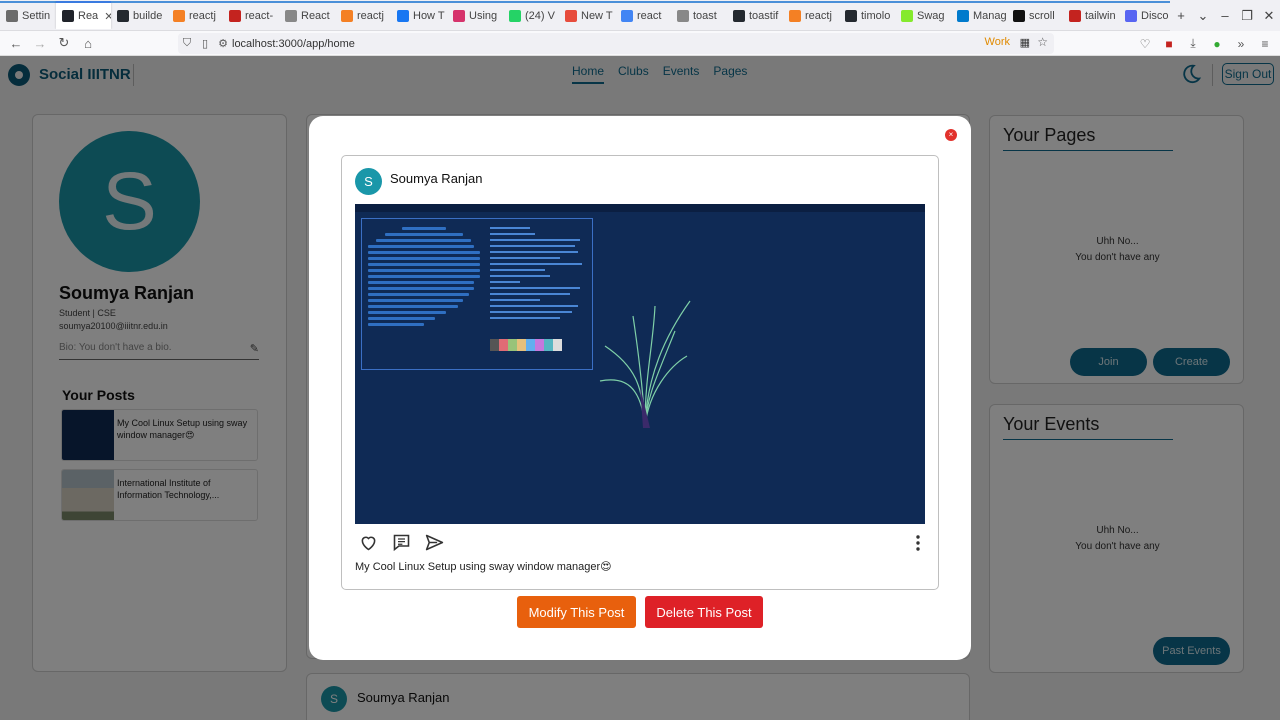 The image size is (1280, 720). Describe the element at coordinates (88, 16) in the screenshot. I see `tab-label: Rea` at that location.